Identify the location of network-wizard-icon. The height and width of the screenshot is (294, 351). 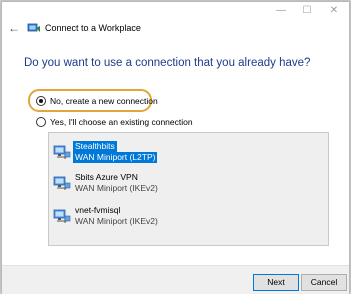
(33, 27).